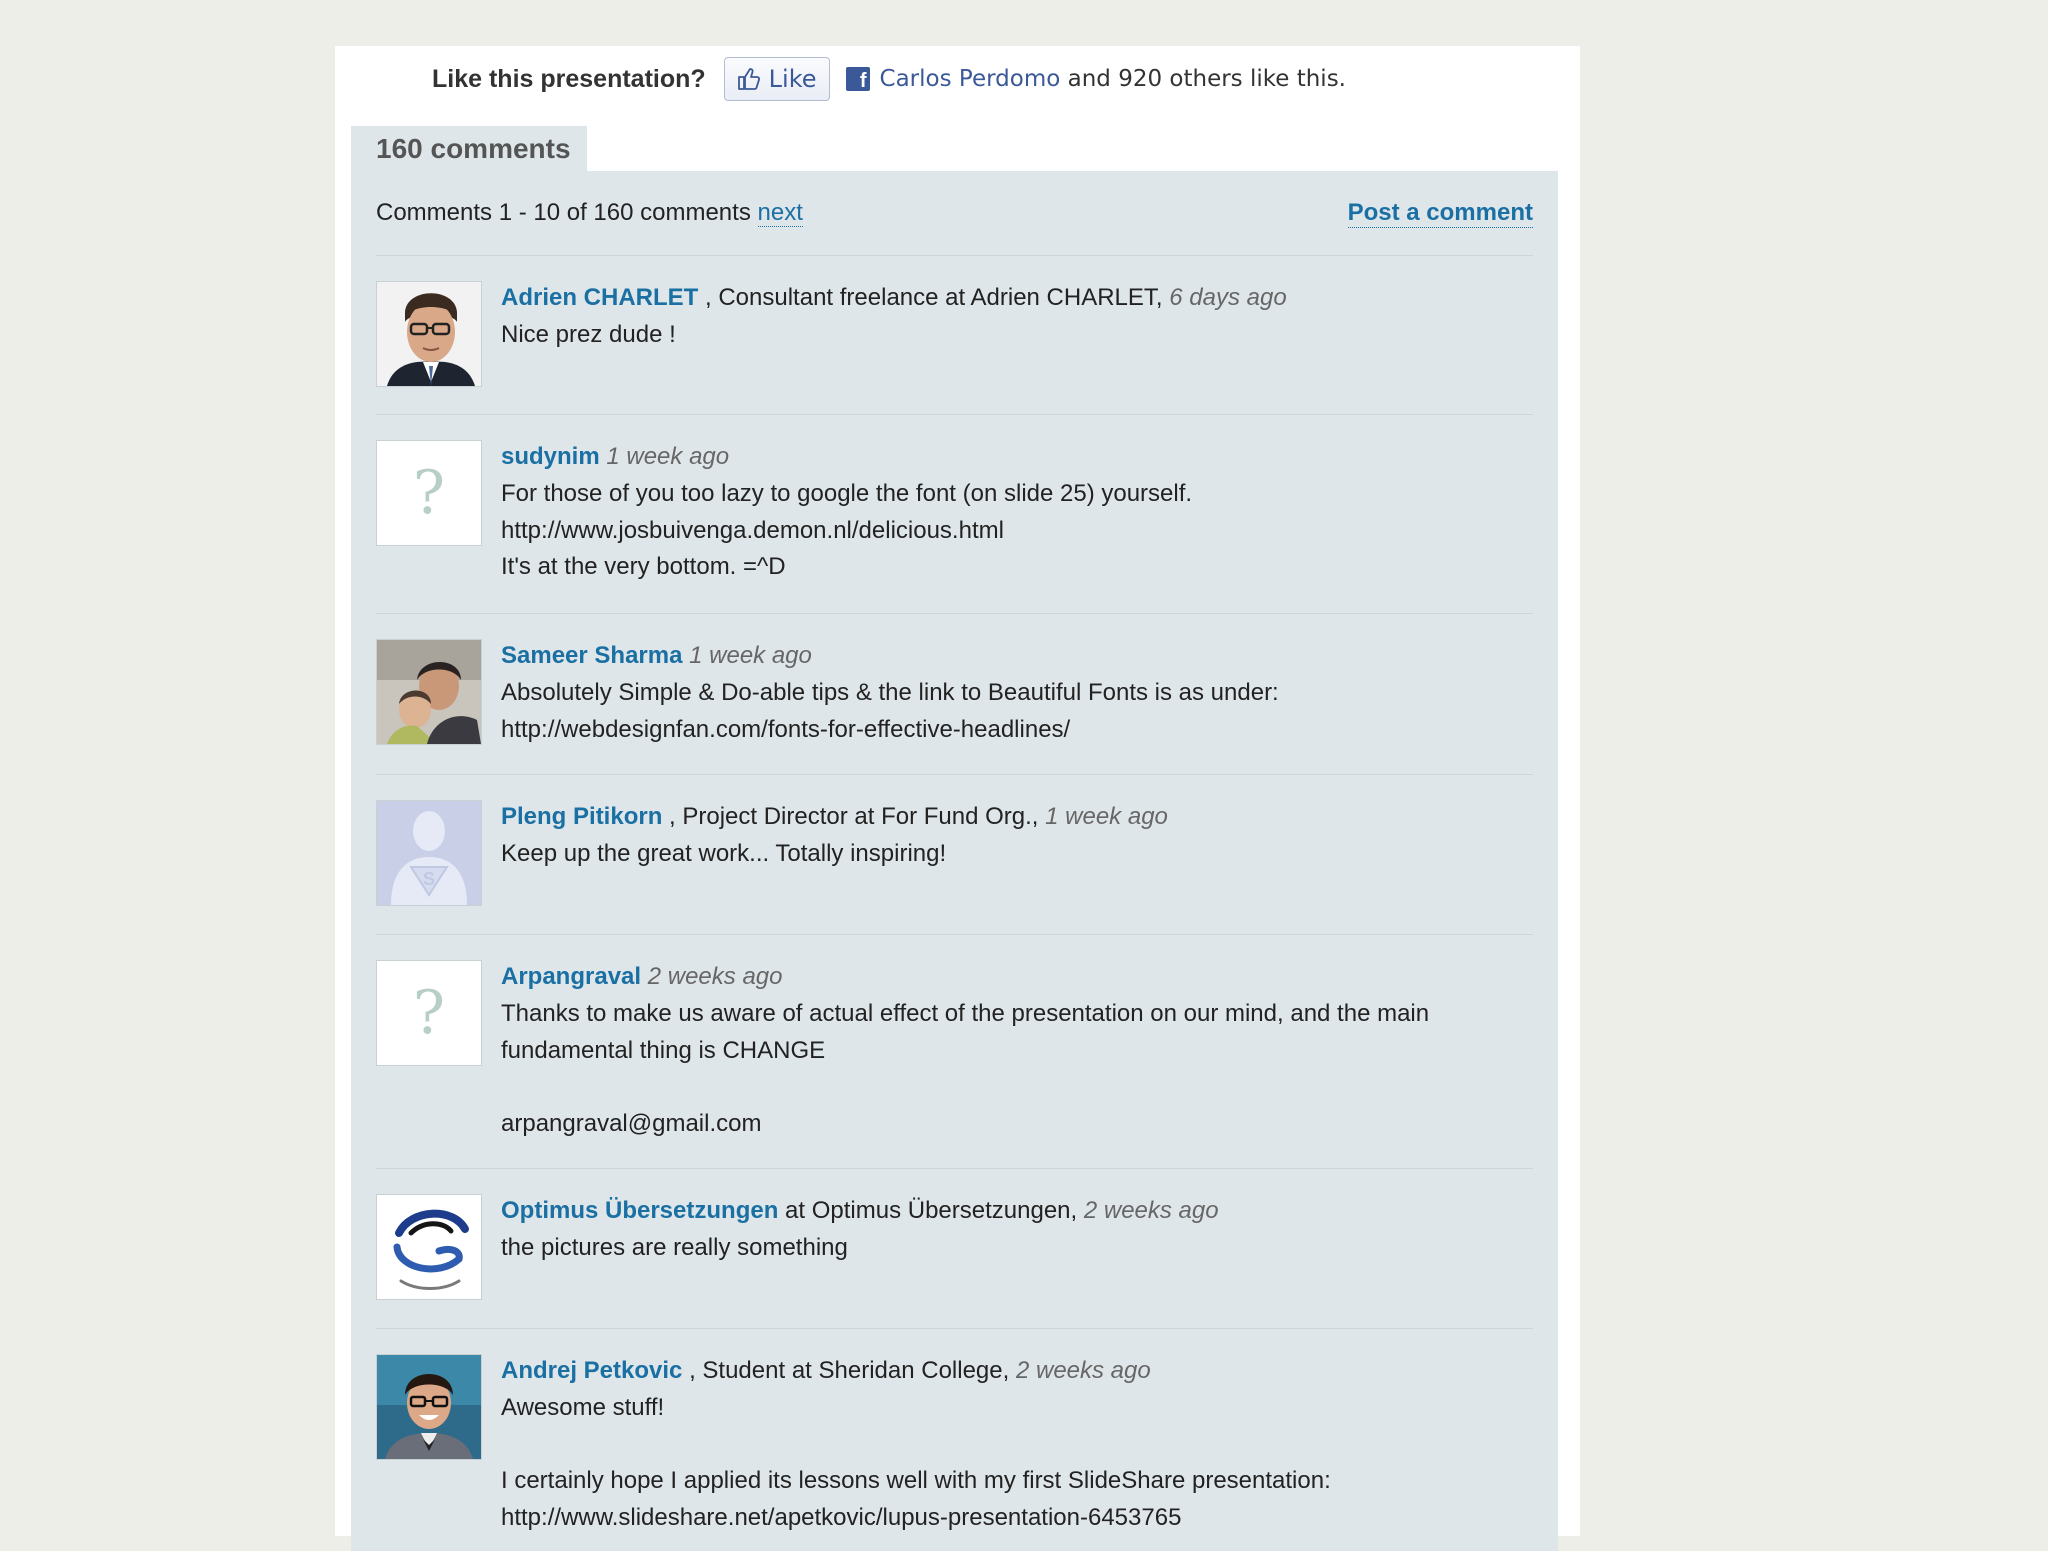 Image resolution: width=2048 pixels, height=1551 pixels. What do you see at coordinates (591, 655) in the screenshot?
I see `comment-author-link: Sameer Sharma` at bounding box center [591, 655].